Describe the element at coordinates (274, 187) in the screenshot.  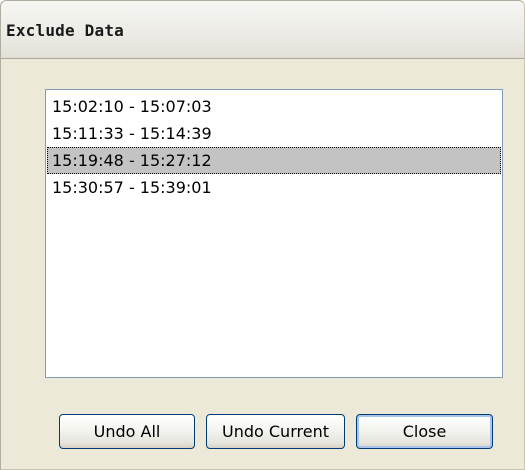
I see `list-item: 15:30:57 - 15:39:01` at that location.